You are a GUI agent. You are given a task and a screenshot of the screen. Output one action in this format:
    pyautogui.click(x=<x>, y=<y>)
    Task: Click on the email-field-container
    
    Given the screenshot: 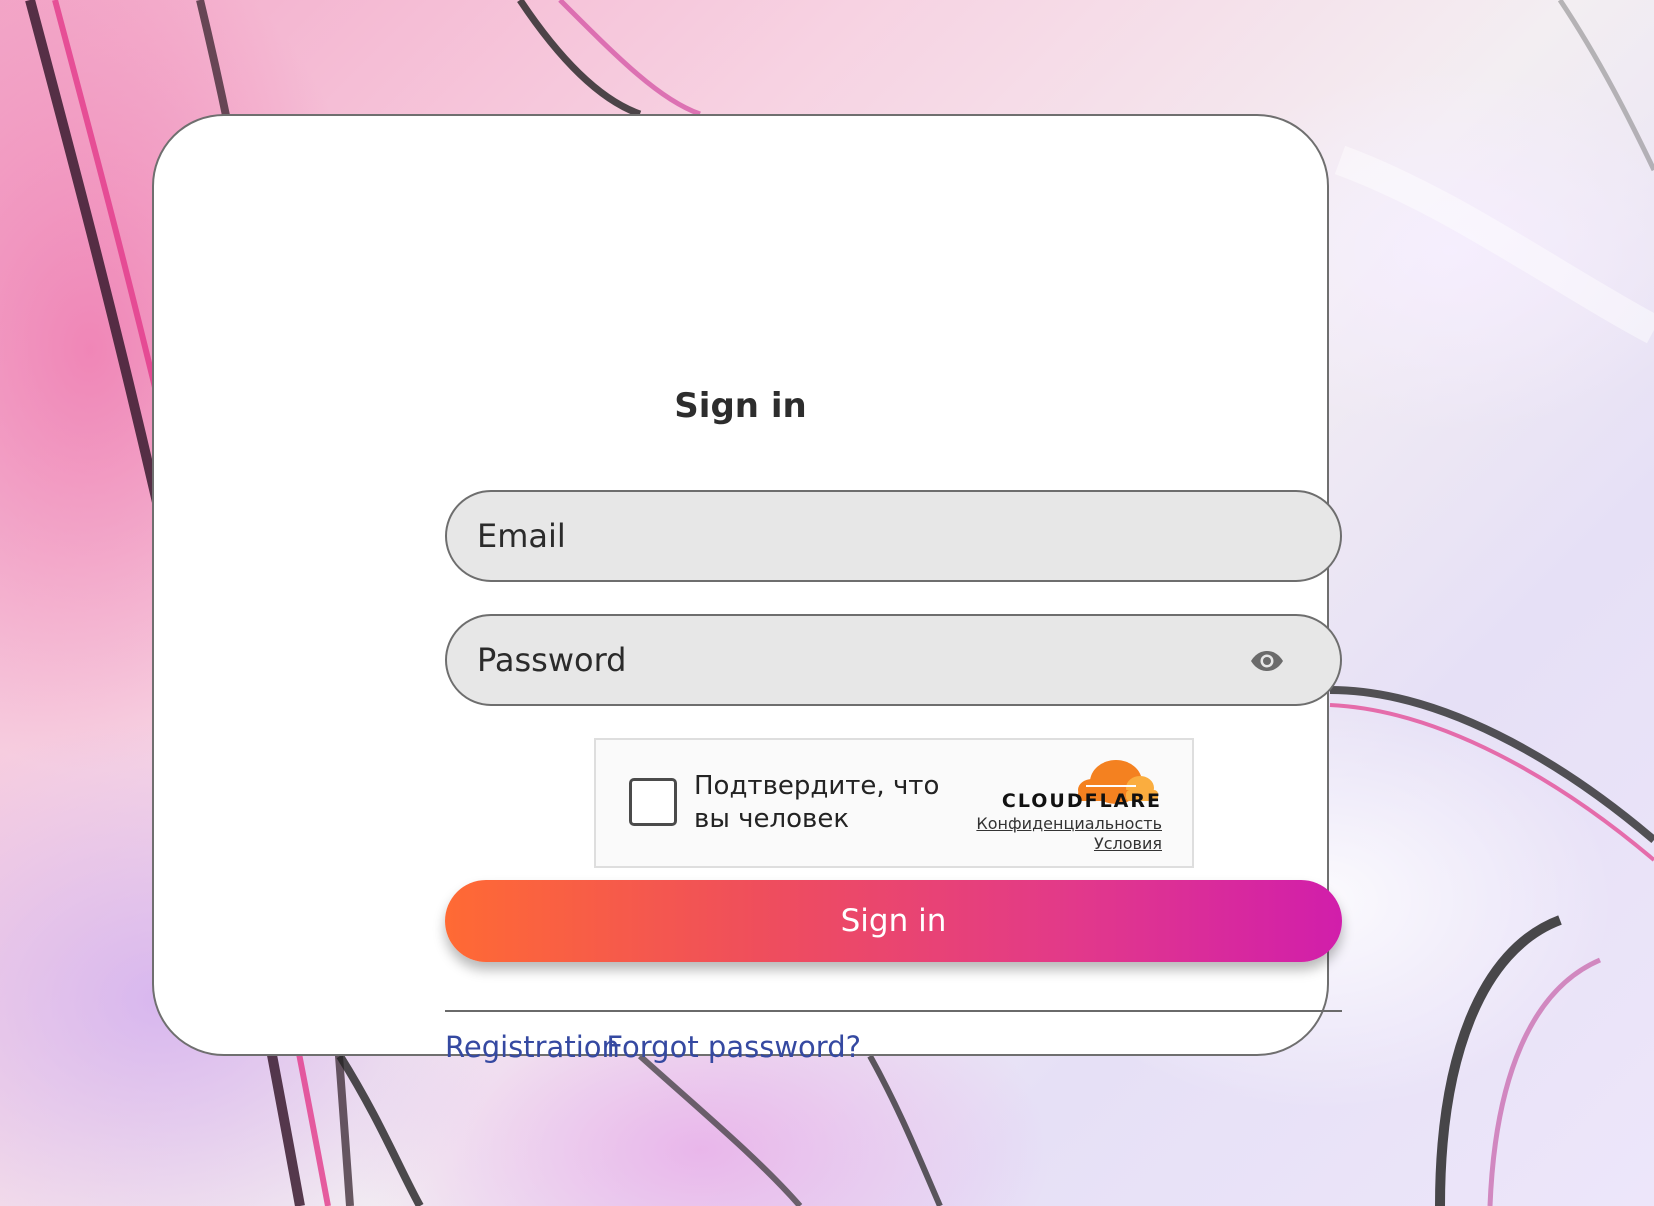 What is the action you would take?
    pyautogui.click(x=893, y=536)
    